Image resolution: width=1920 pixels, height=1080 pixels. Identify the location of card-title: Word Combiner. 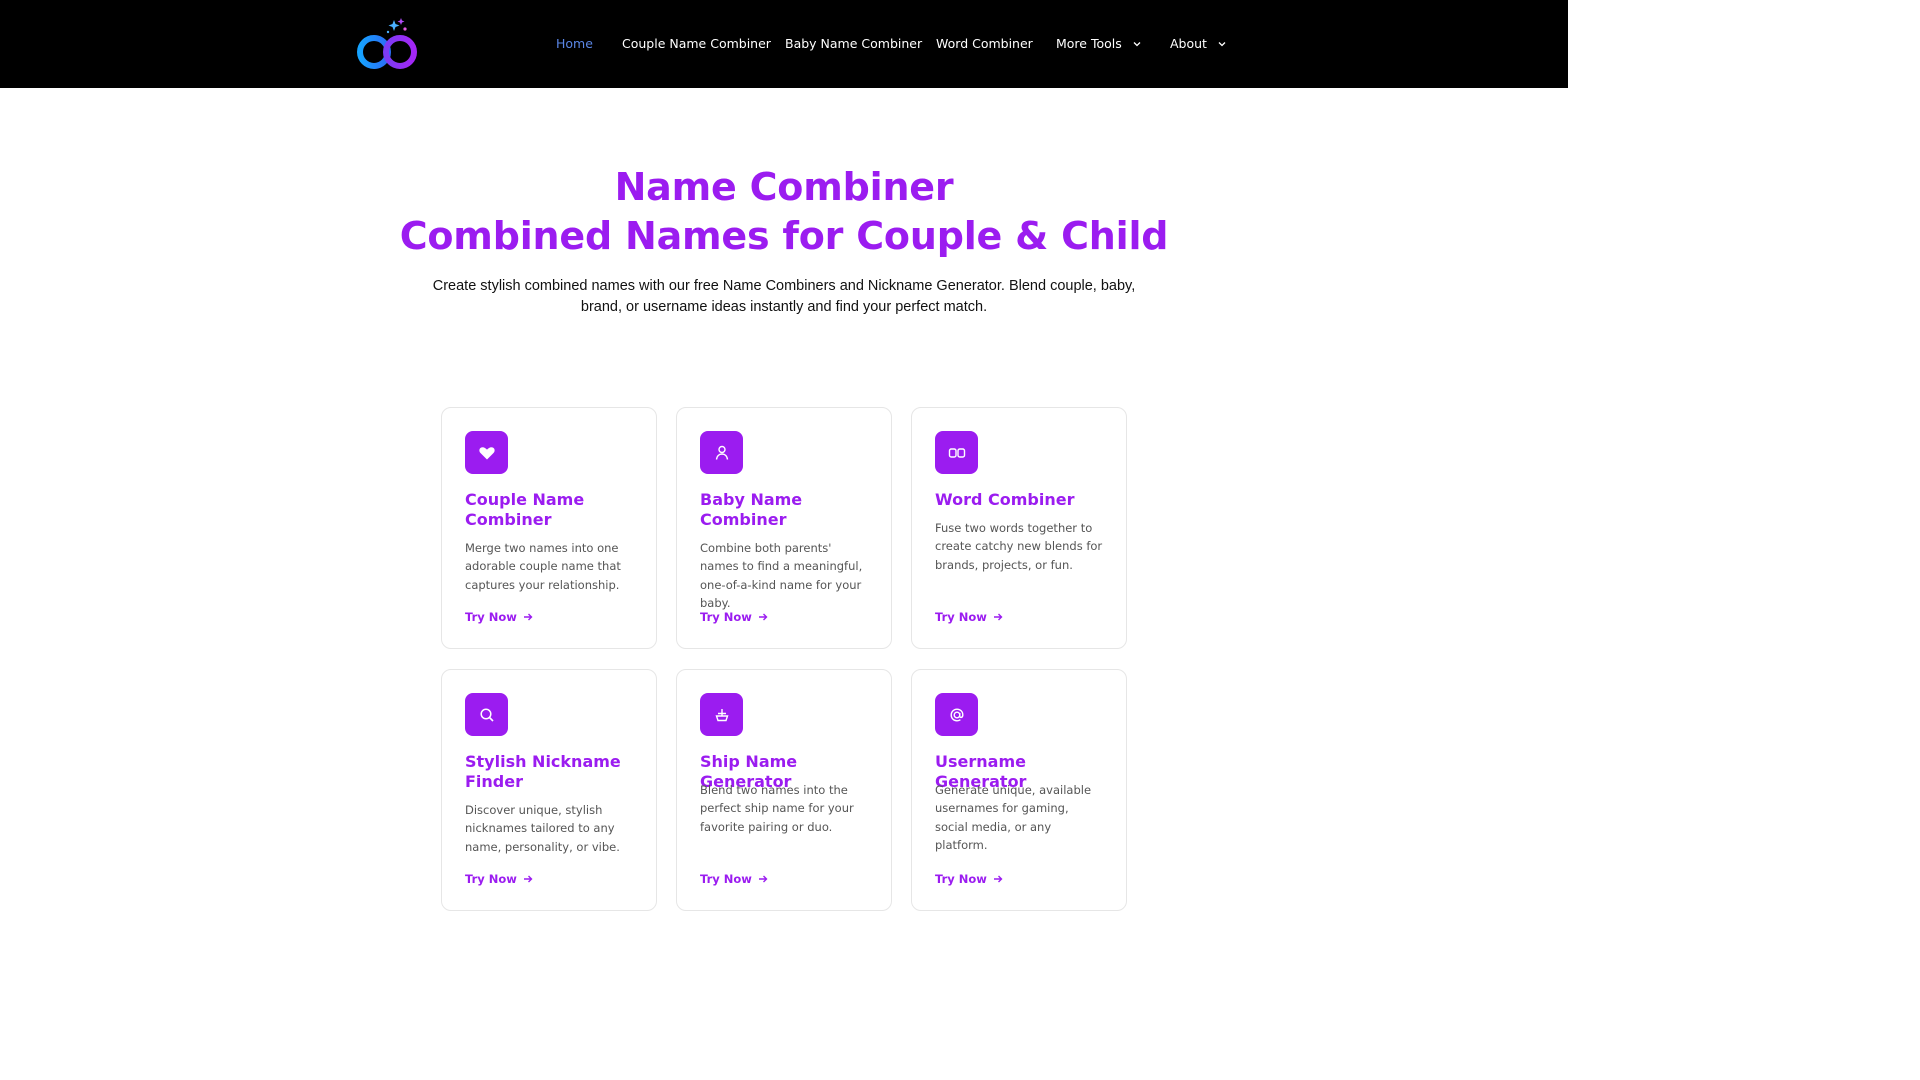
(1005, 499).